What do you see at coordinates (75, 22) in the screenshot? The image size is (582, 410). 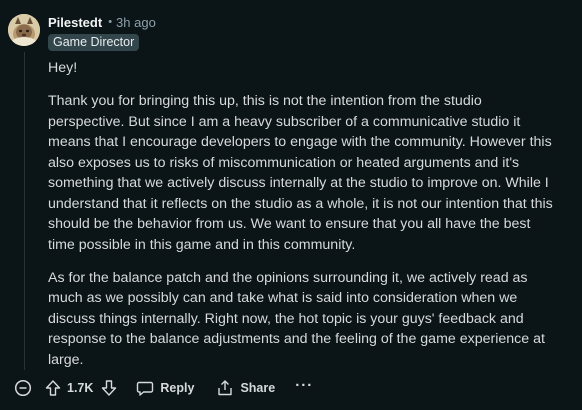 I see `author-username: Pilestedt` at bounding box center [75, 22].